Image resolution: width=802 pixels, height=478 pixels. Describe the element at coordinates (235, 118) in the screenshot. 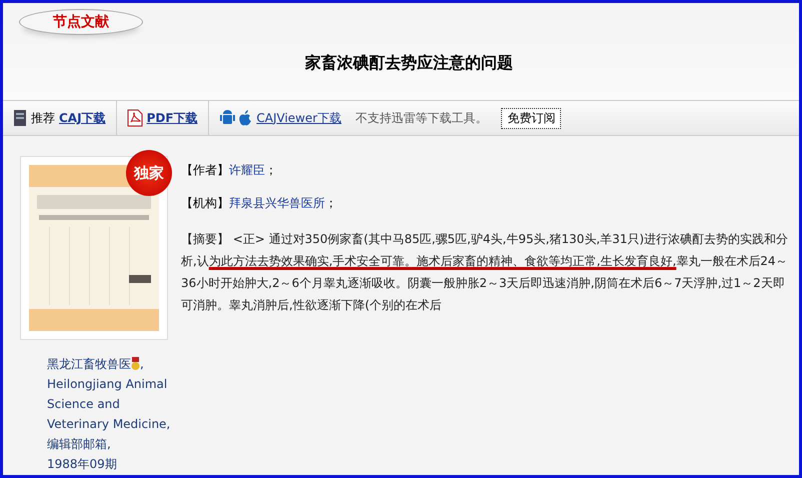

I see `android-apple-icon` at that location.